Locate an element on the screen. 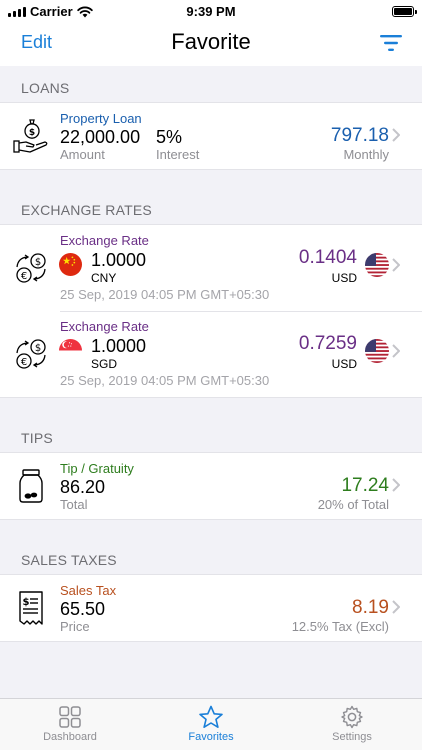 This screenshot has width=422, height=750. tip-jar-icon is located at coordinates (31, 486).